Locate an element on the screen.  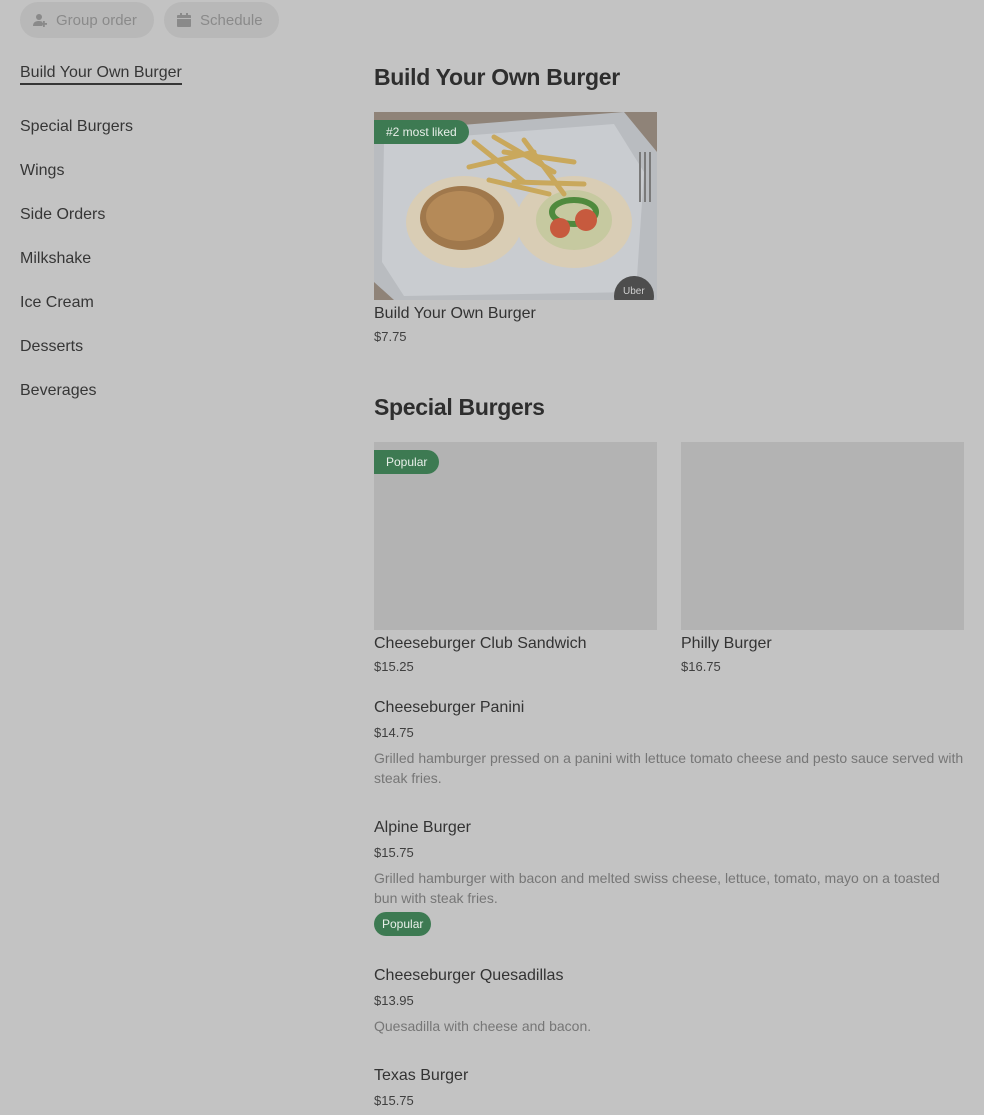
calendar-icon is located at coordinates (184, 20).